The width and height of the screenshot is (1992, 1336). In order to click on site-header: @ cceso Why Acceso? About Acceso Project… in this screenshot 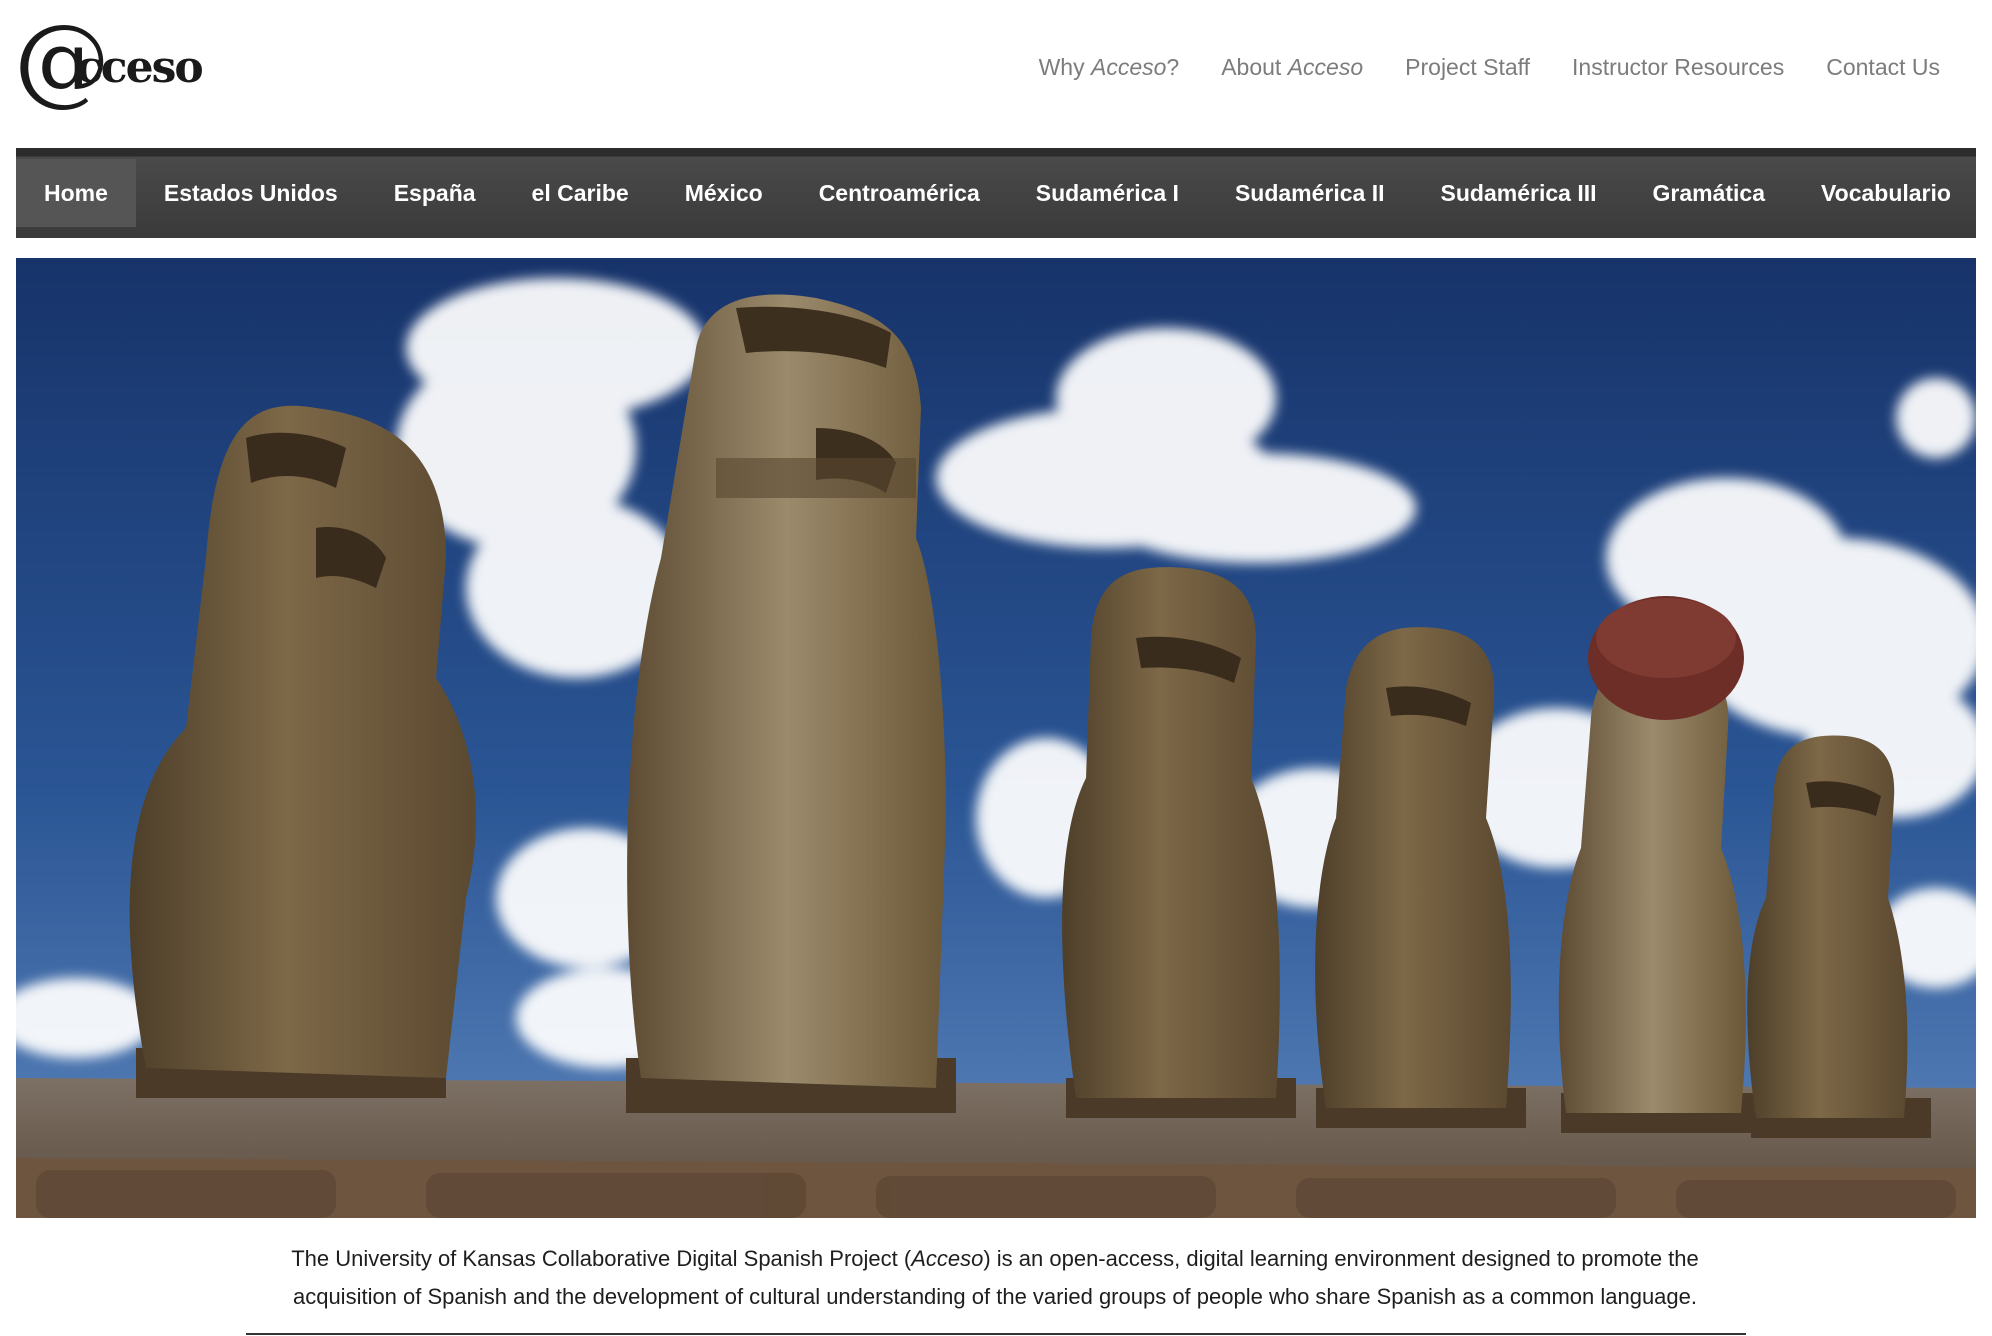, I will do `click(996, 74)`.